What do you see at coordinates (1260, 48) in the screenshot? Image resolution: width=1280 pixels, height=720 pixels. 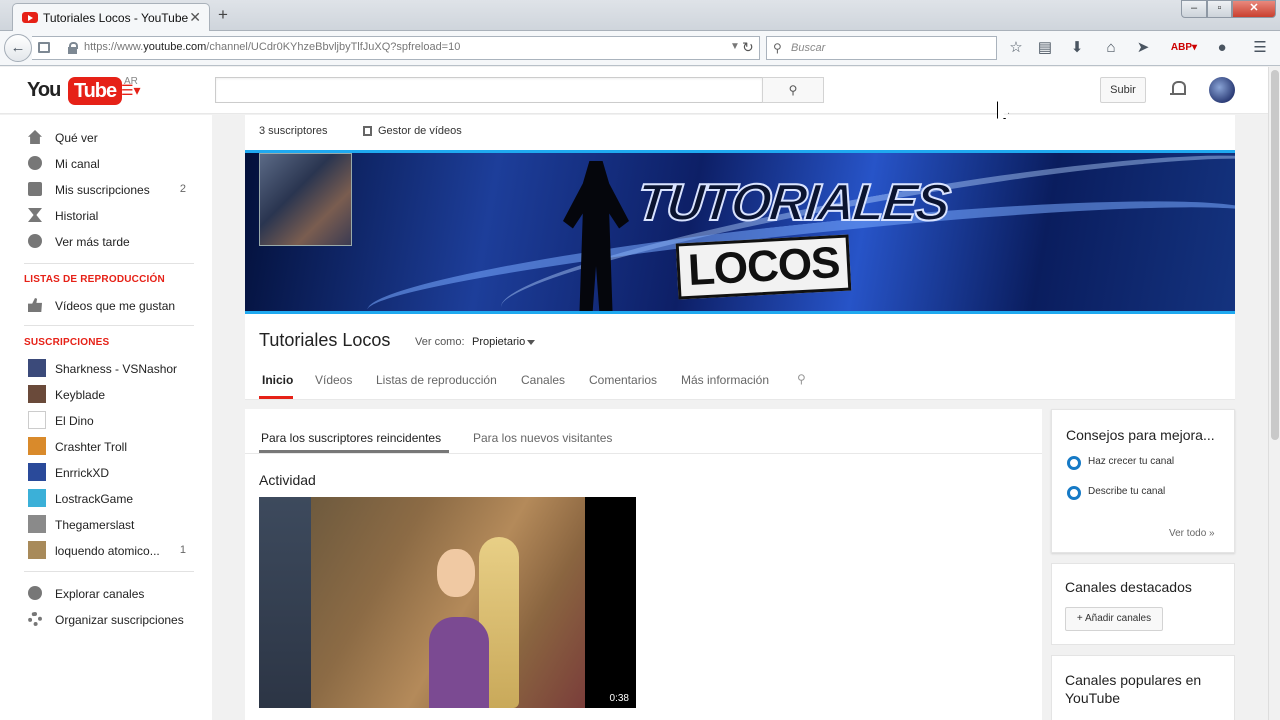 I see `menu-icon: ☰` at bounding box center [1260, 48].